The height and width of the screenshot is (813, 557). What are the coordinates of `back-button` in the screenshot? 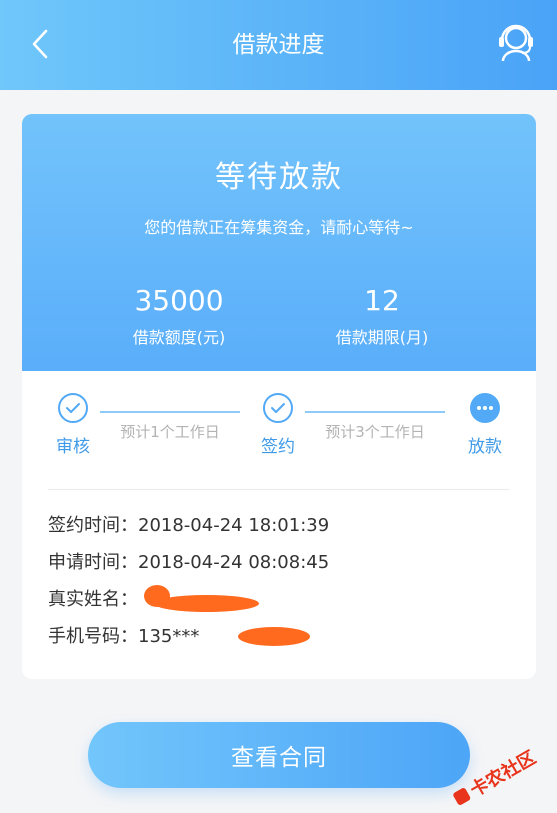 It's located at (40, 44).